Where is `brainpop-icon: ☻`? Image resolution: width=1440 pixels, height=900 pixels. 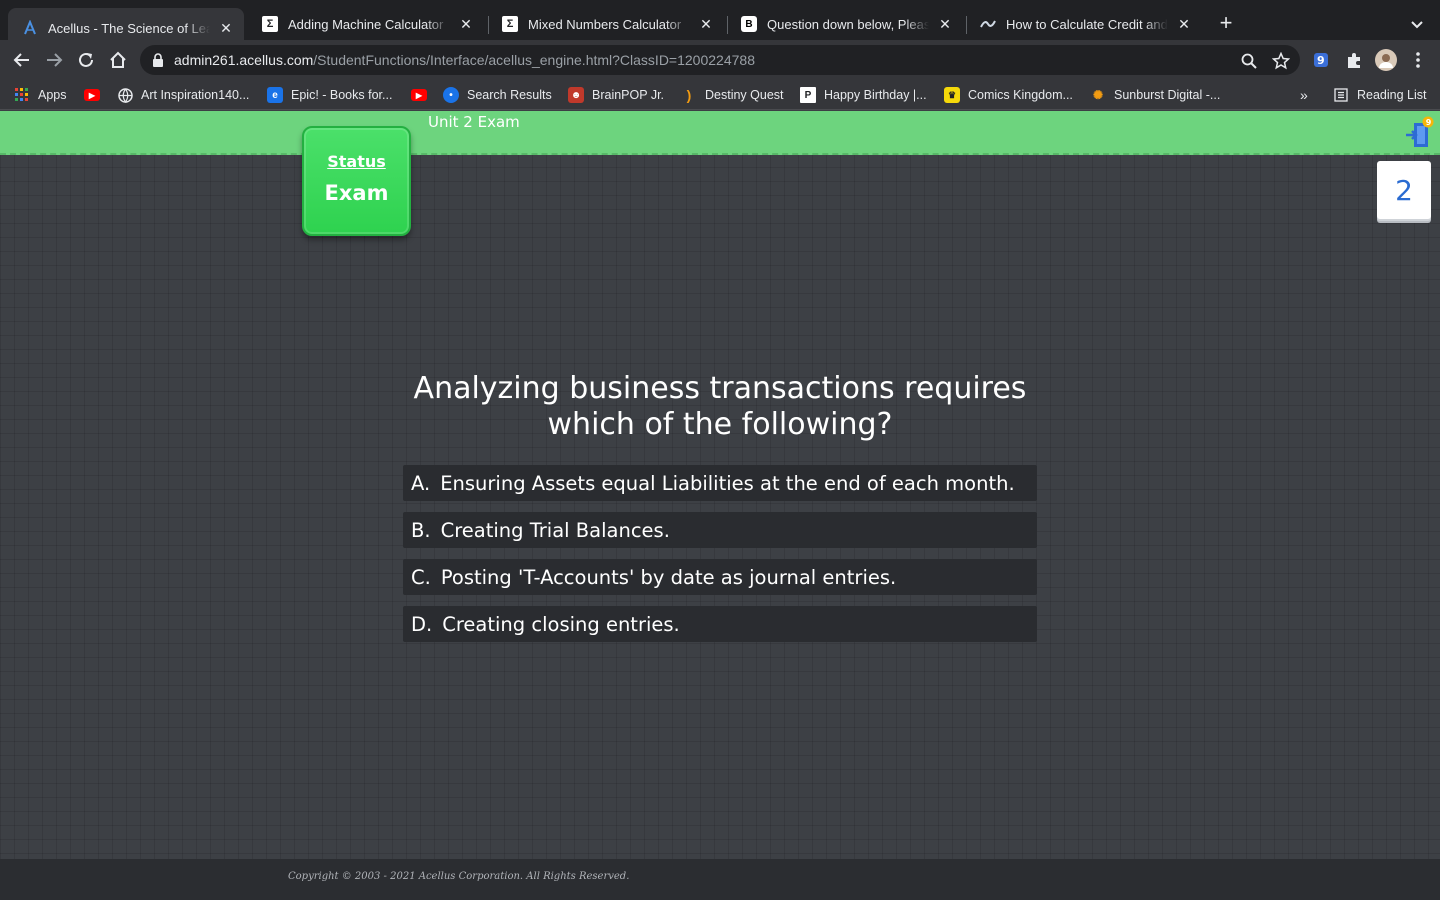
brainpop-icon: ☻ is located at coordinates (576, 95).